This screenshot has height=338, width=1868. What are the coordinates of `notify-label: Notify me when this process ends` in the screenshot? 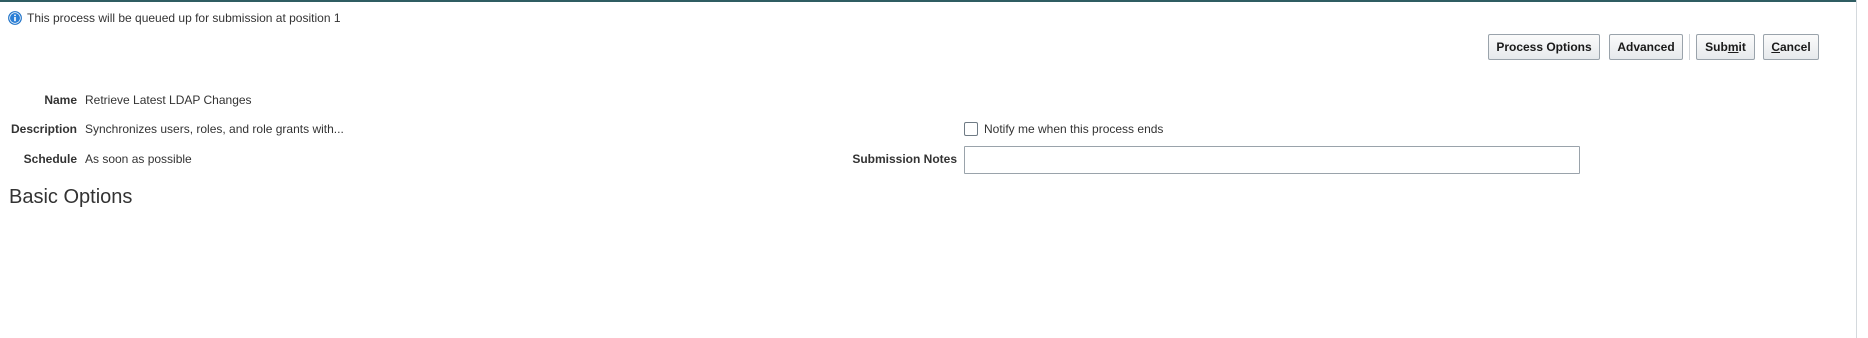 It's located at (1074, 129).